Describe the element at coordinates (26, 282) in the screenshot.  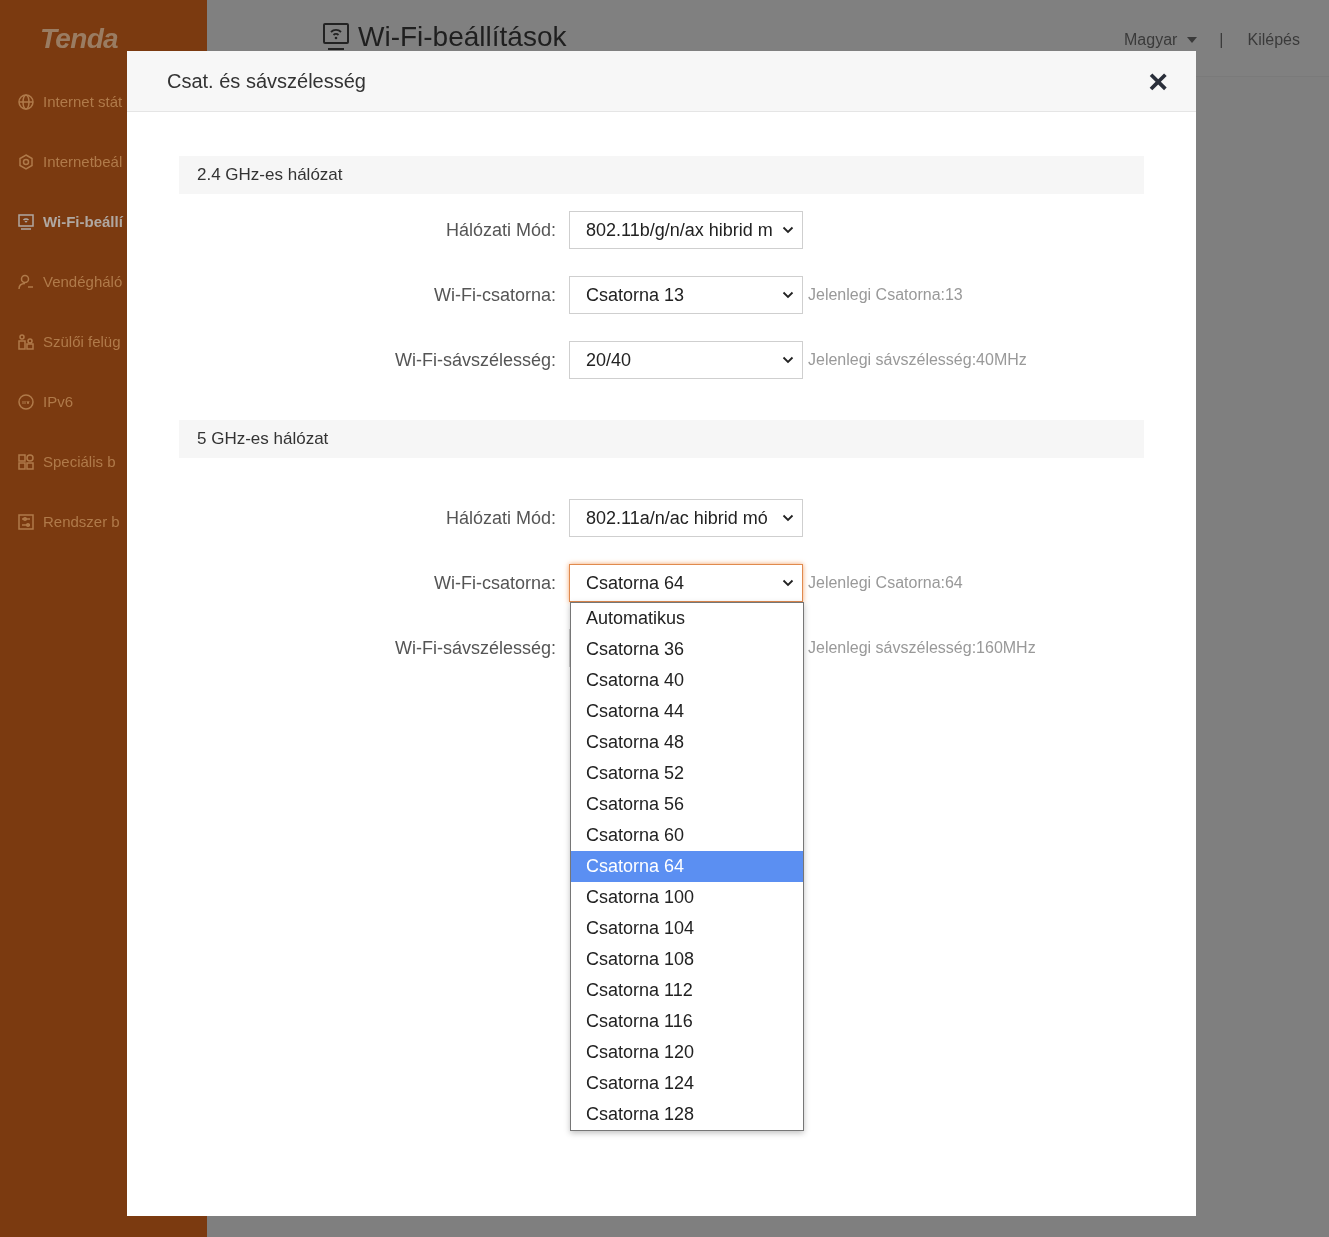
I see `person-icon` at that location.